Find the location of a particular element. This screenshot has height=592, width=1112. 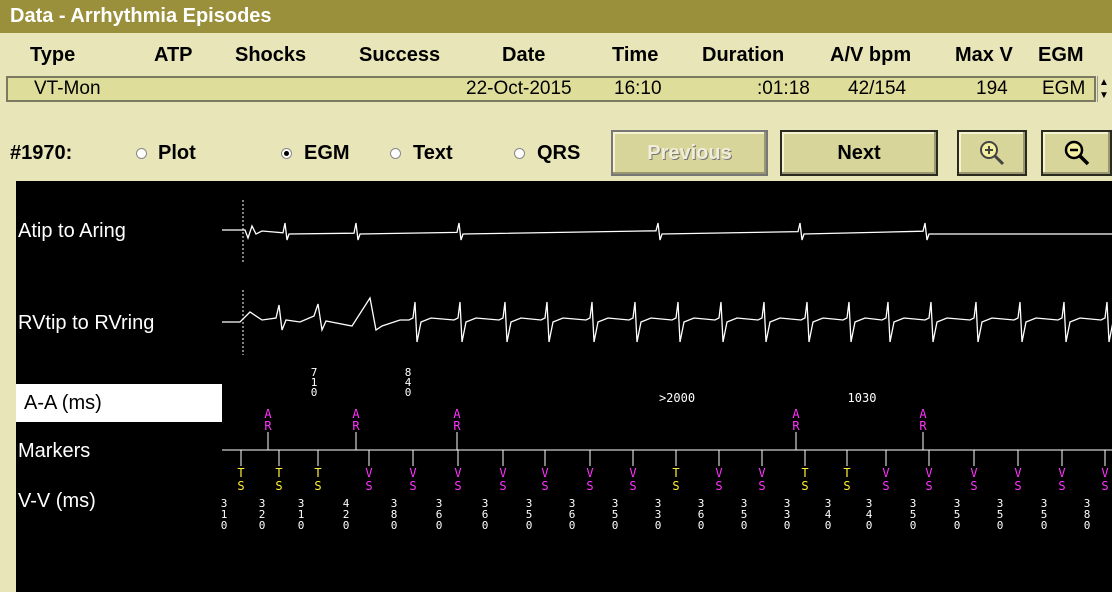

col-atp: ATP is located at coordinates (173, 55).